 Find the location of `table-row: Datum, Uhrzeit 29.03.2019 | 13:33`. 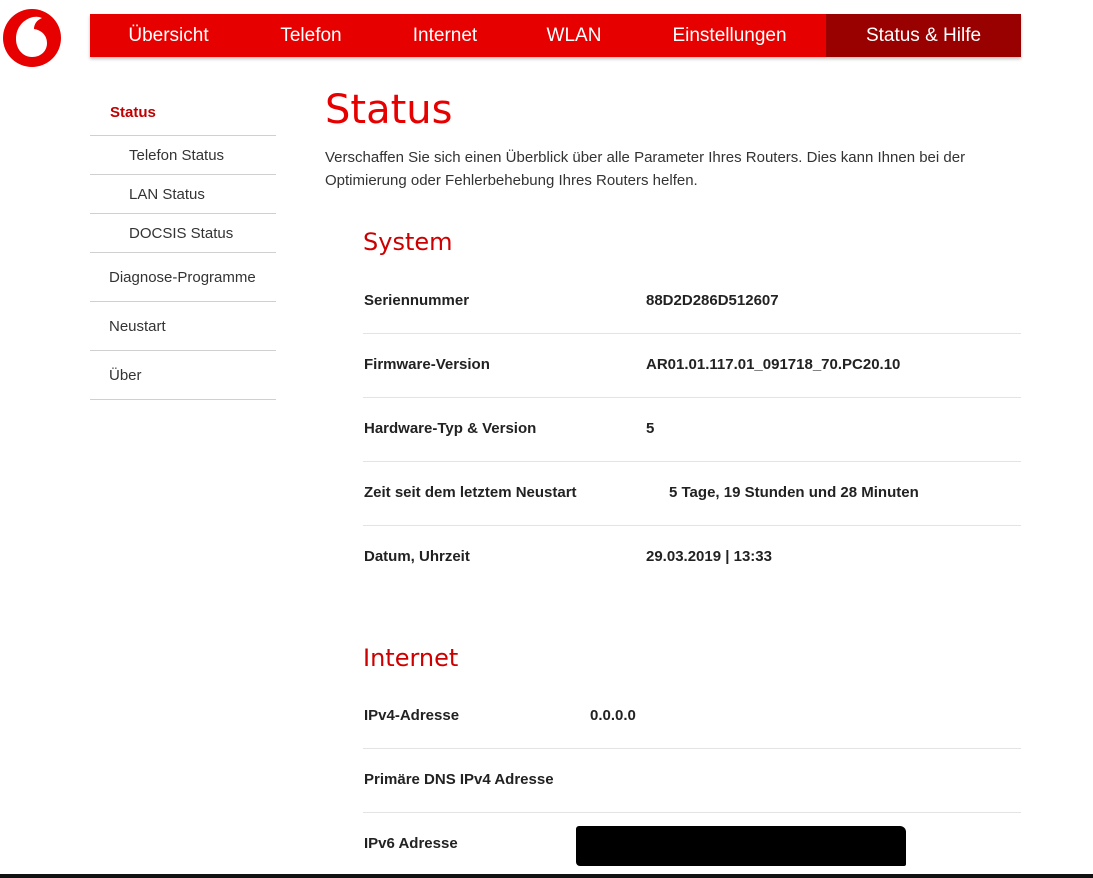

table-row: Datum, Uhrzeit 29.03.2019 | 13:33 is located at coordinates (692, 557).